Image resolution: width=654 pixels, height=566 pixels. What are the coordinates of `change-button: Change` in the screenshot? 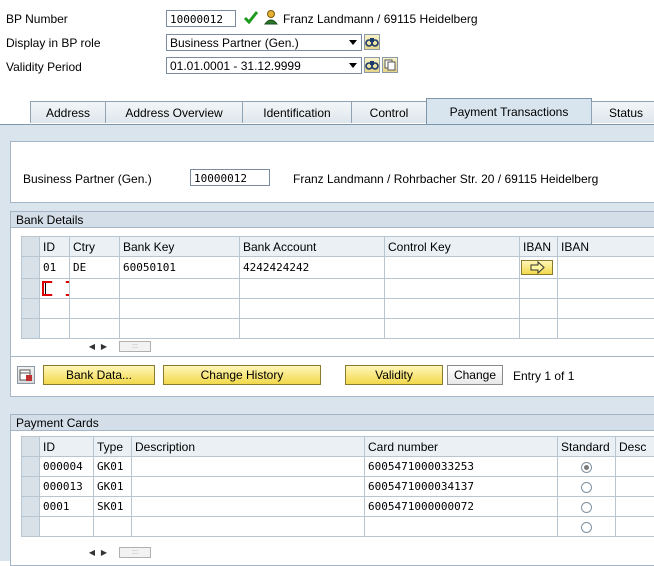 It's located at (475, 375).